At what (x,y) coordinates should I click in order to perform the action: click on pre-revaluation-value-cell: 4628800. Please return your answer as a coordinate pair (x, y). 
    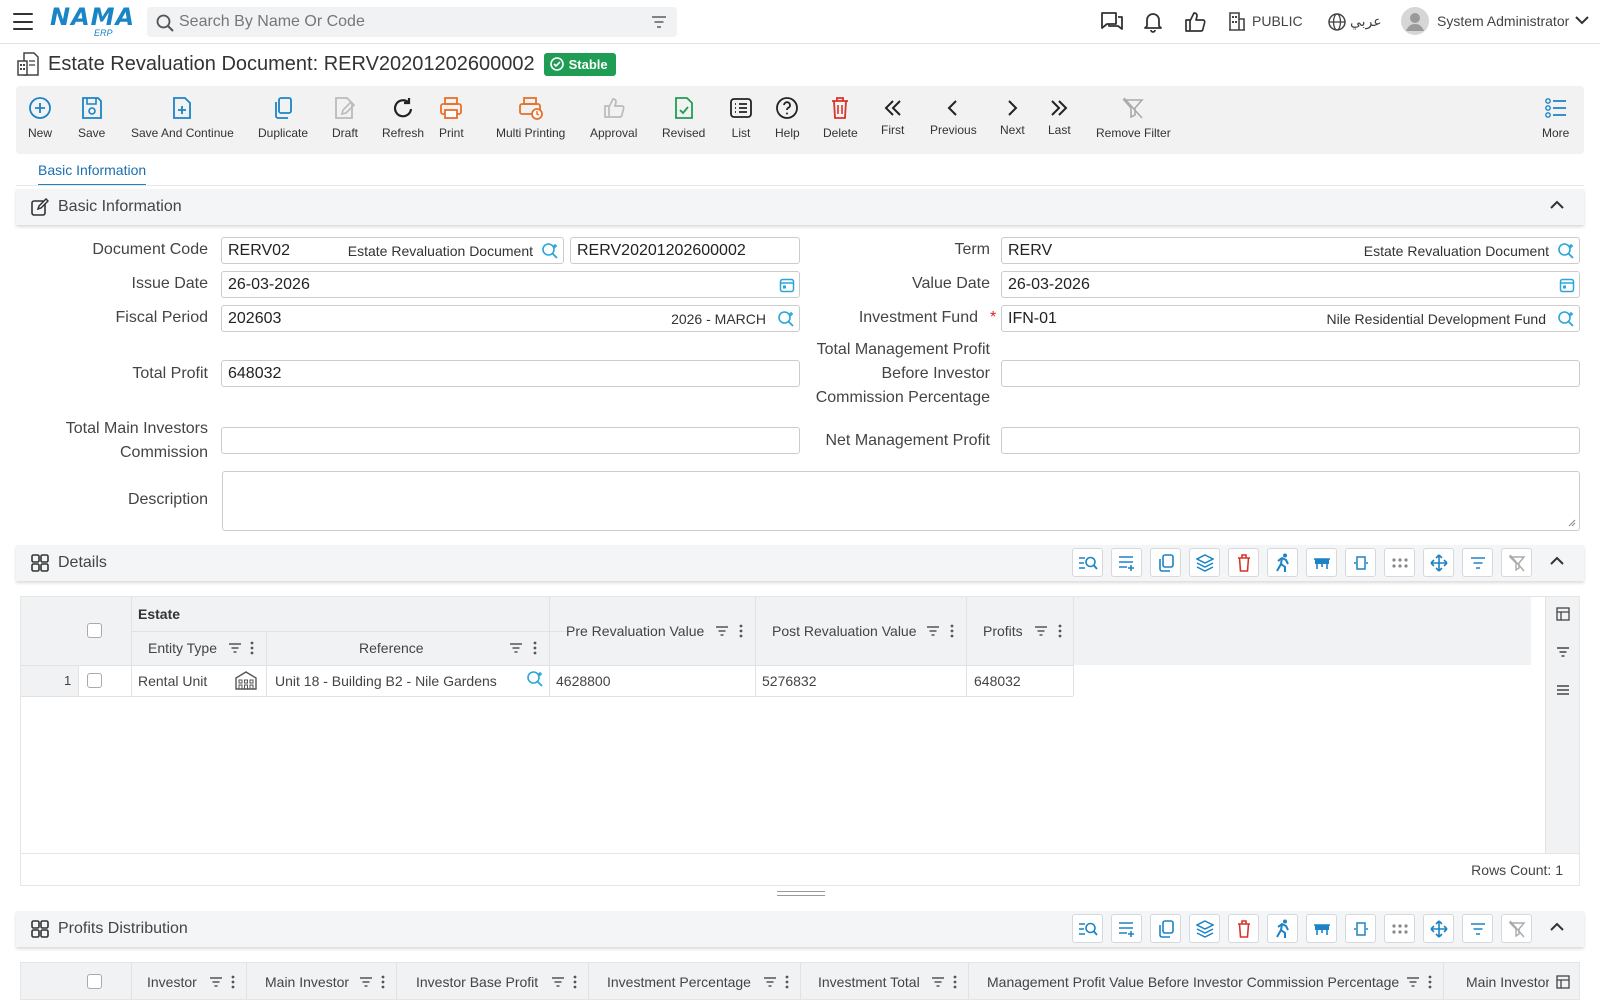
    Looking at the image, I should click on (583, 681).